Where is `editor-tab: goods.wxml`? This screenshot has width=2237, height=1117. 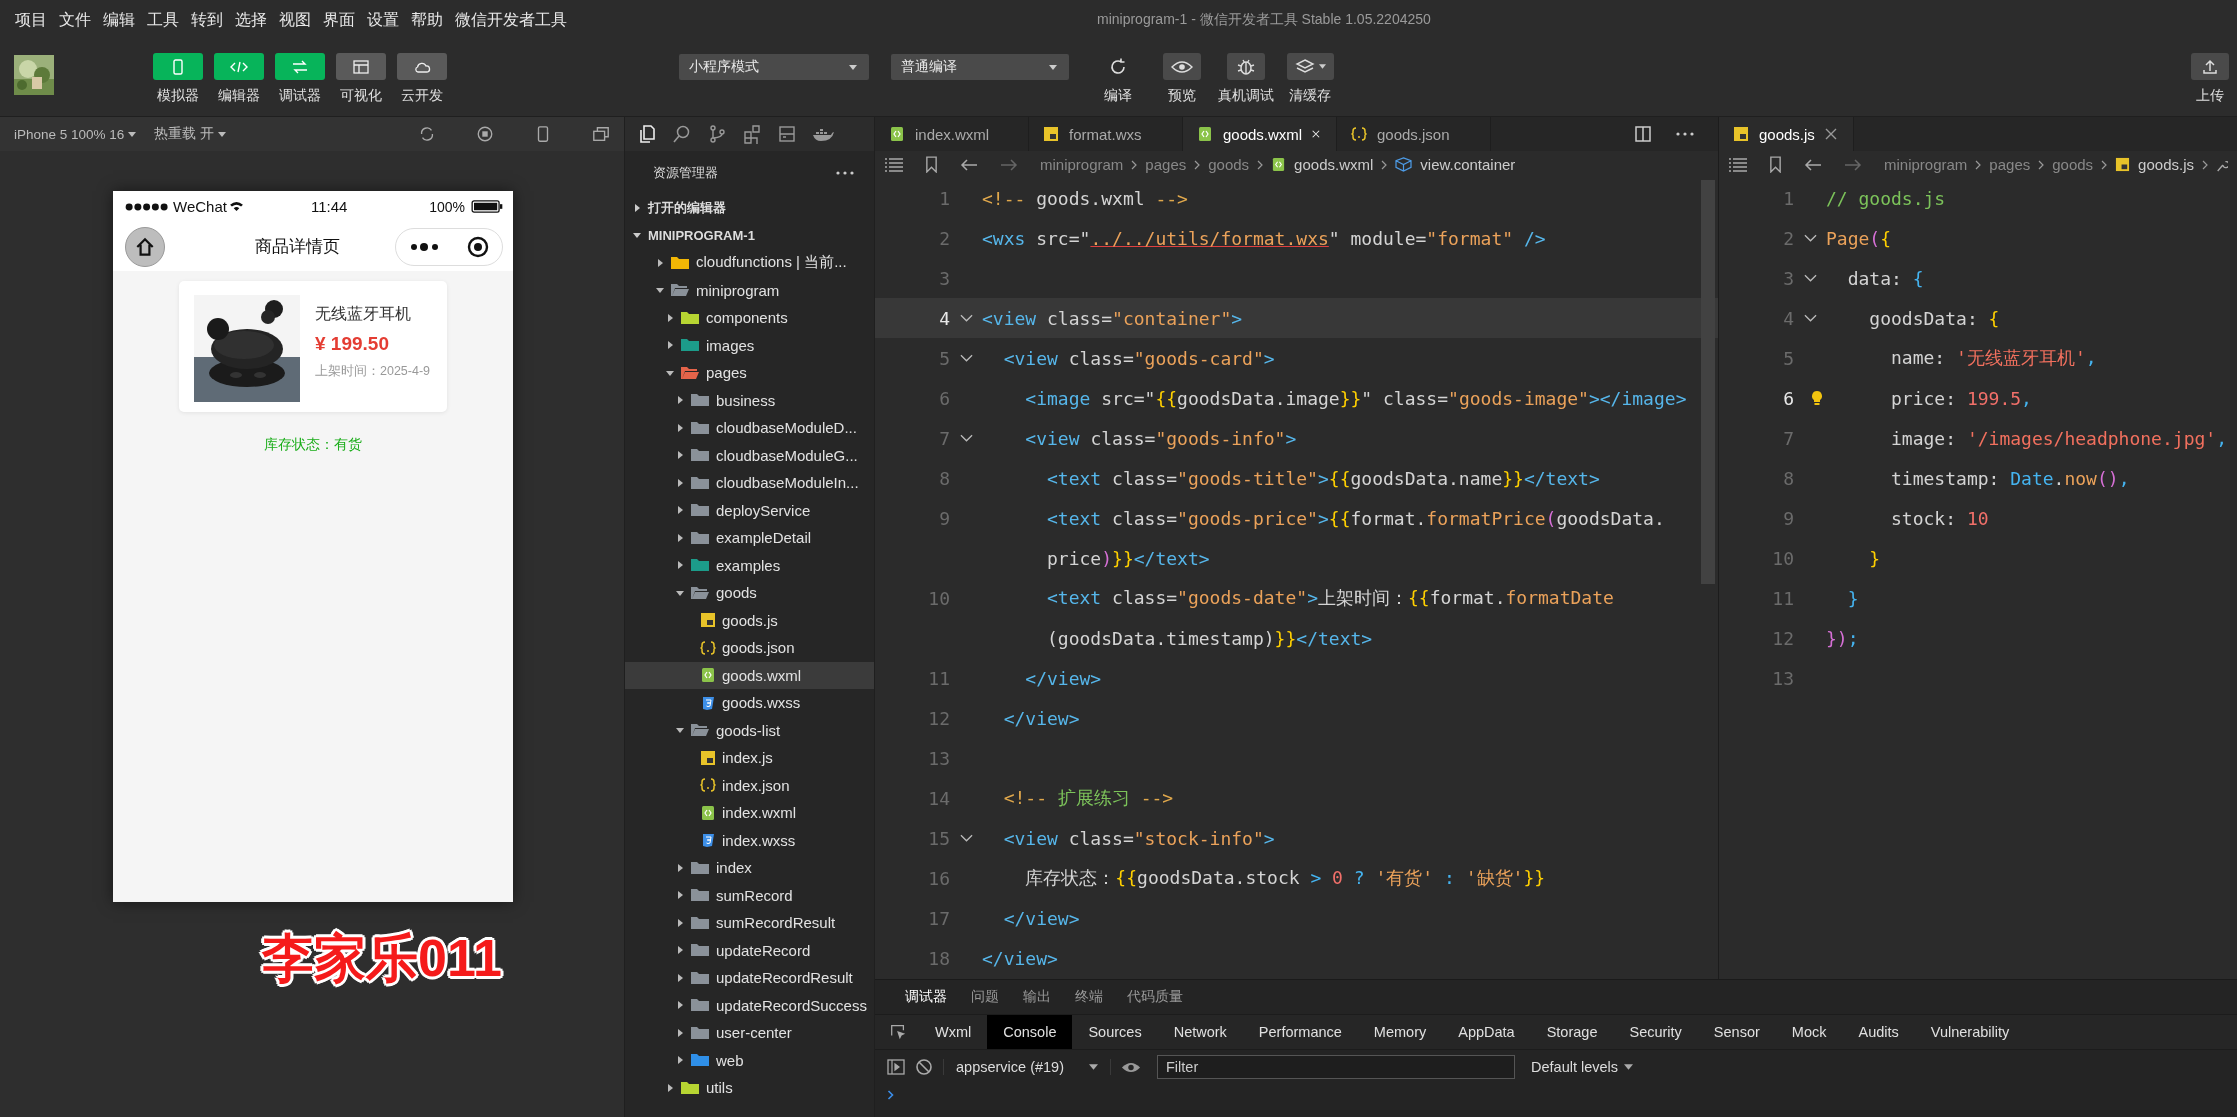 editor-tab: goods.wxml is located at coordinates (1260, 134).